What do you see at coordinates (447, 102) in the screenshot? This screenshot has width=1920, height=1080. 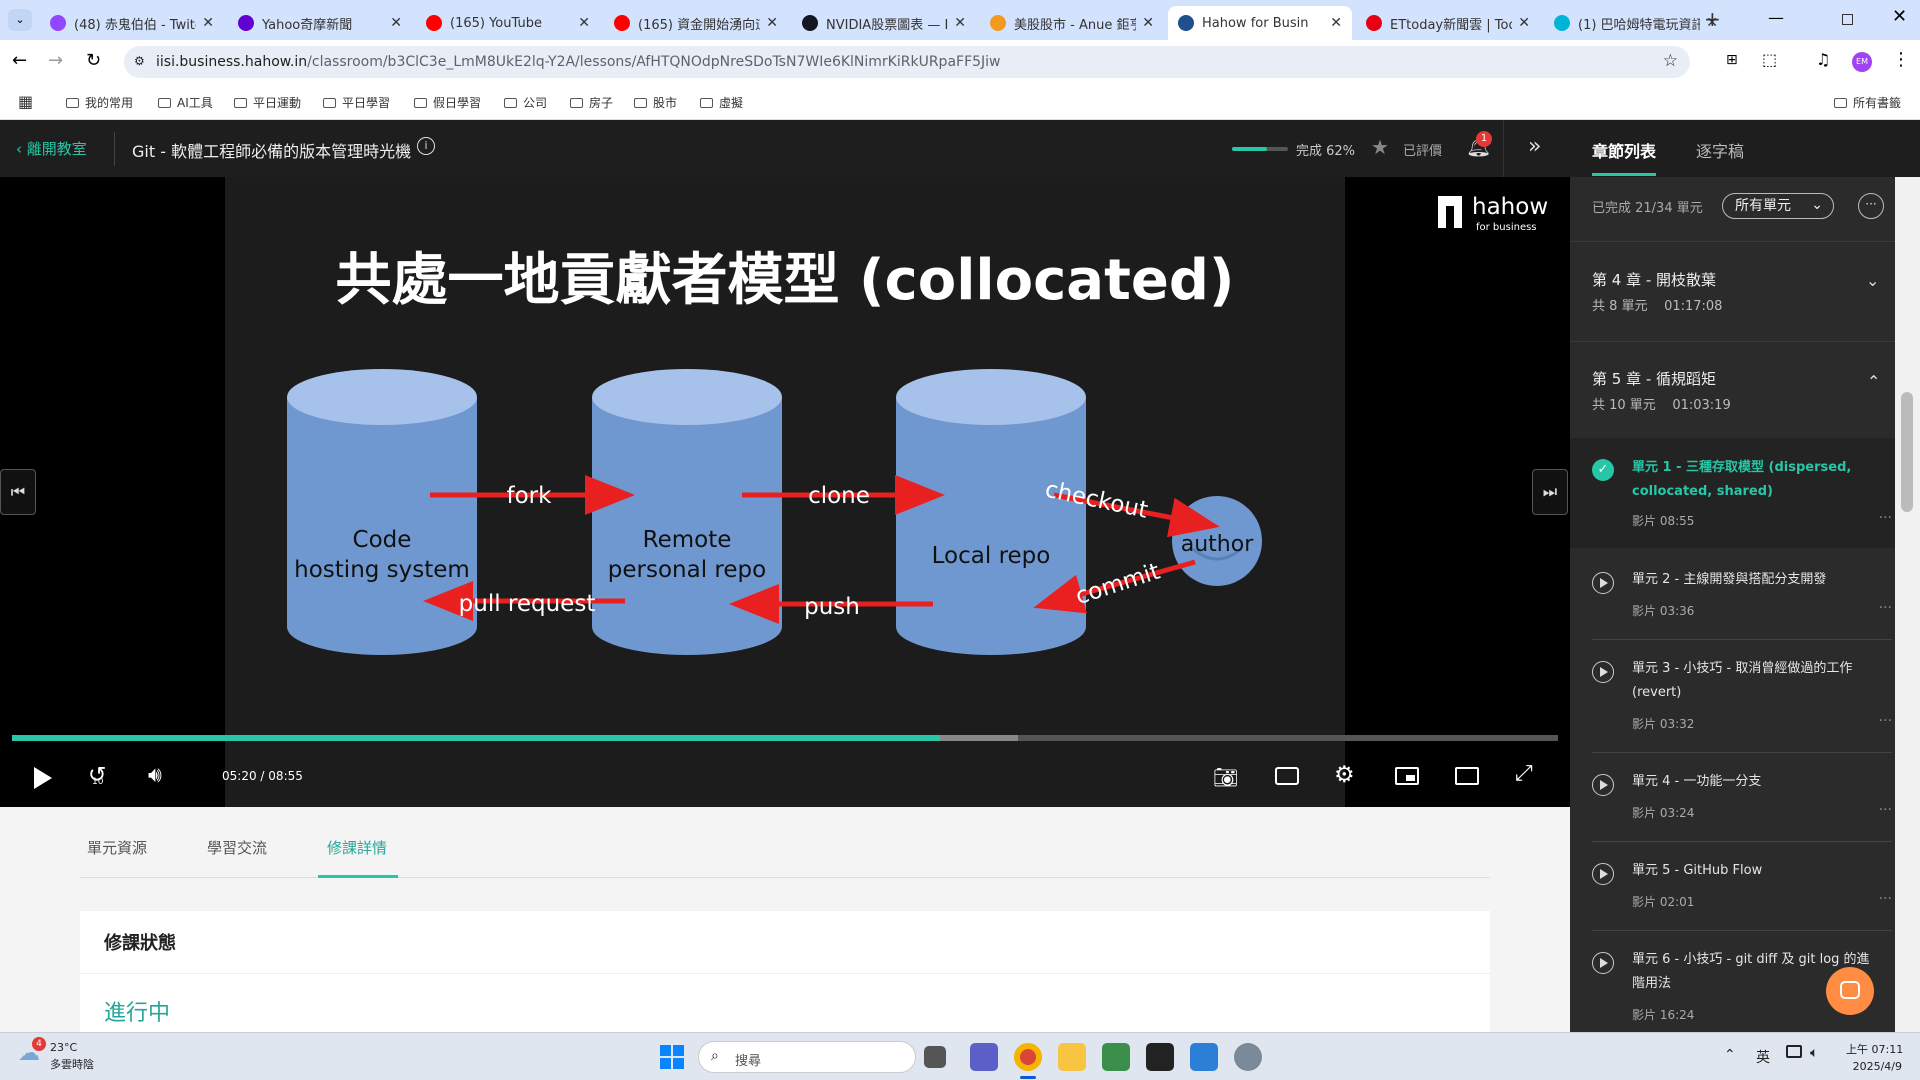 I see `bookmark-folder: 假日學習` at bounding box center [447, 102].